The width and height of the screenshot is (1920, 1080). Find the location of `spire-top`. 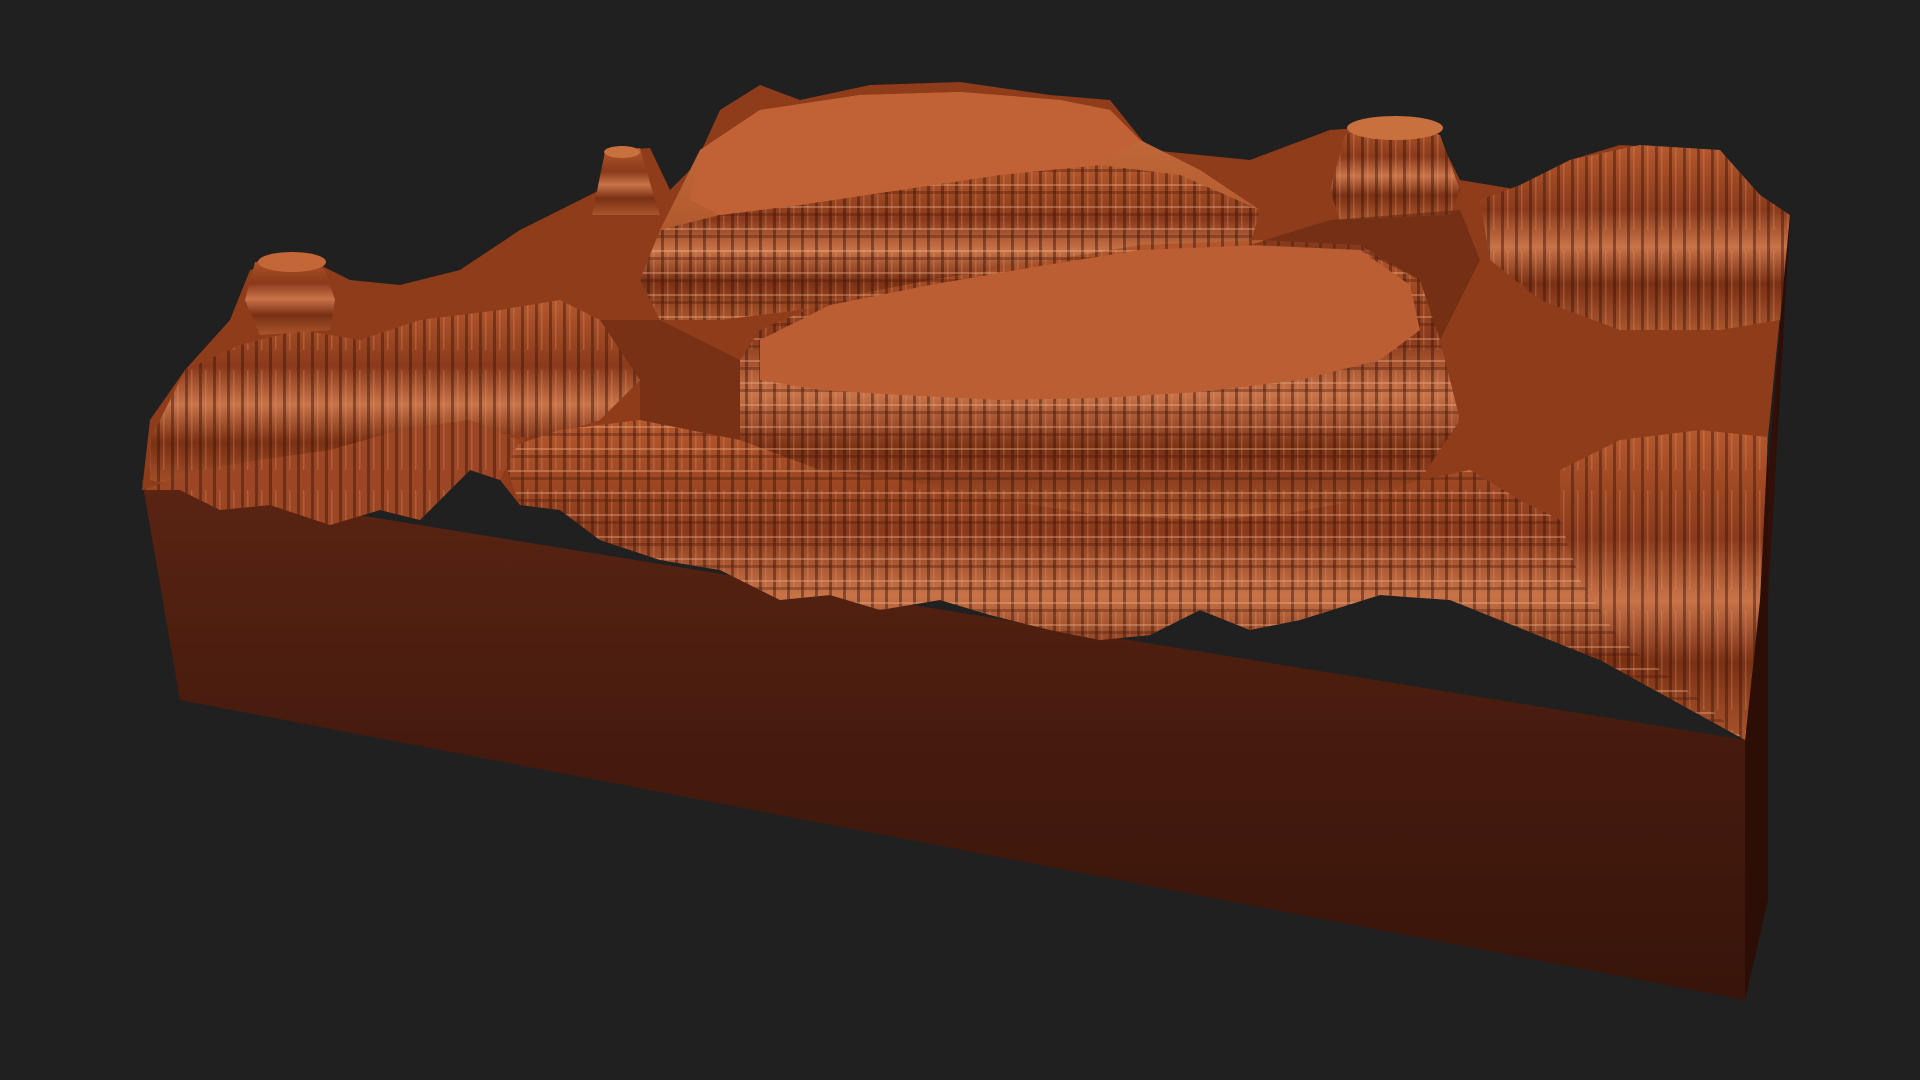

spire-top is located at coordinates (622, 152).